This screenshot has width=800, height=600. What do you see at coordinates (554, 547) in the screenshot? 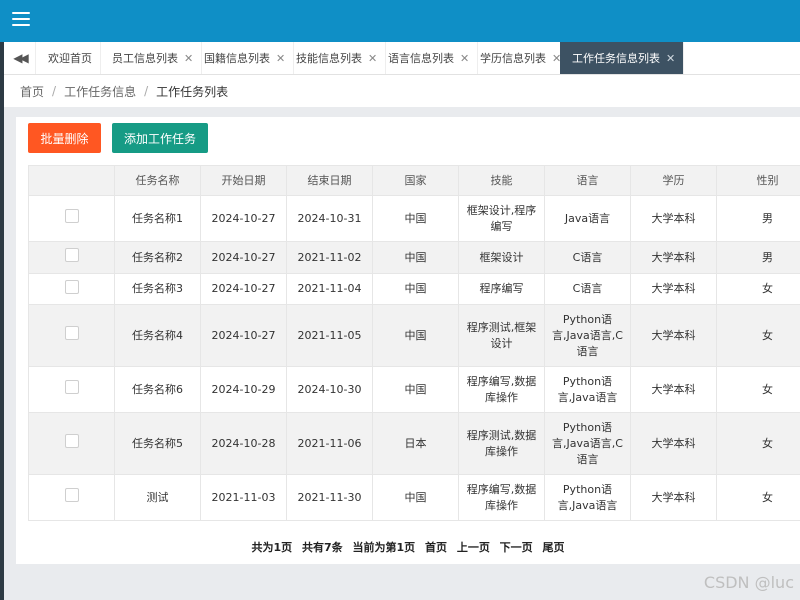
I see `pager-last-link: 尾页` at bounding box center [554, 547].